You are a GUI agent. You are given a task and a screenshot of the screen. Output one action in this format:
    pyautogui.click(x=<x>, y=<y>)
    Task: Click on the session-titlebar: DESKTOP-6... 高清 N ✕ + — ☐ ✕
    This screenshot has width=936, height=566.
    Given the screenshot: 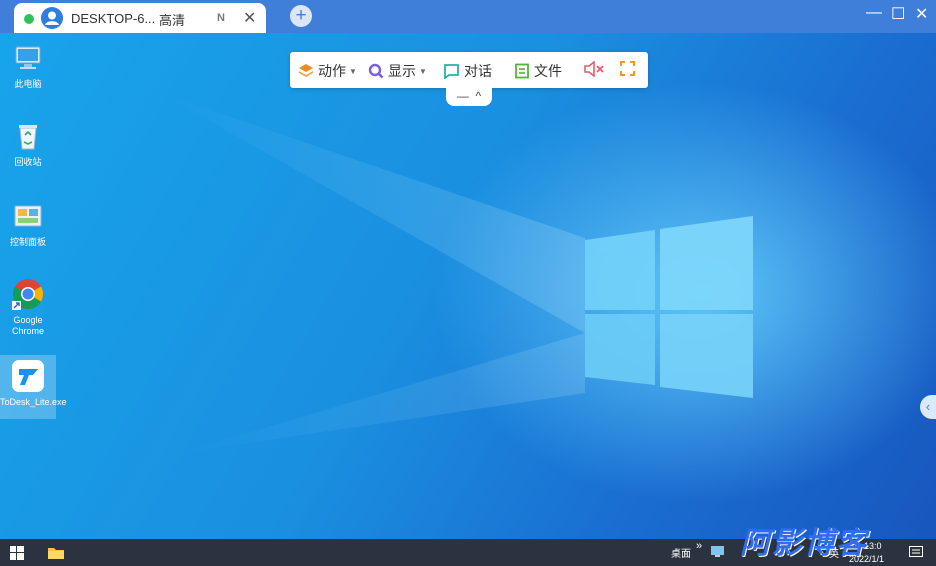 What is the action you would take?
    pyautogui.click(x=468, y=16)
    